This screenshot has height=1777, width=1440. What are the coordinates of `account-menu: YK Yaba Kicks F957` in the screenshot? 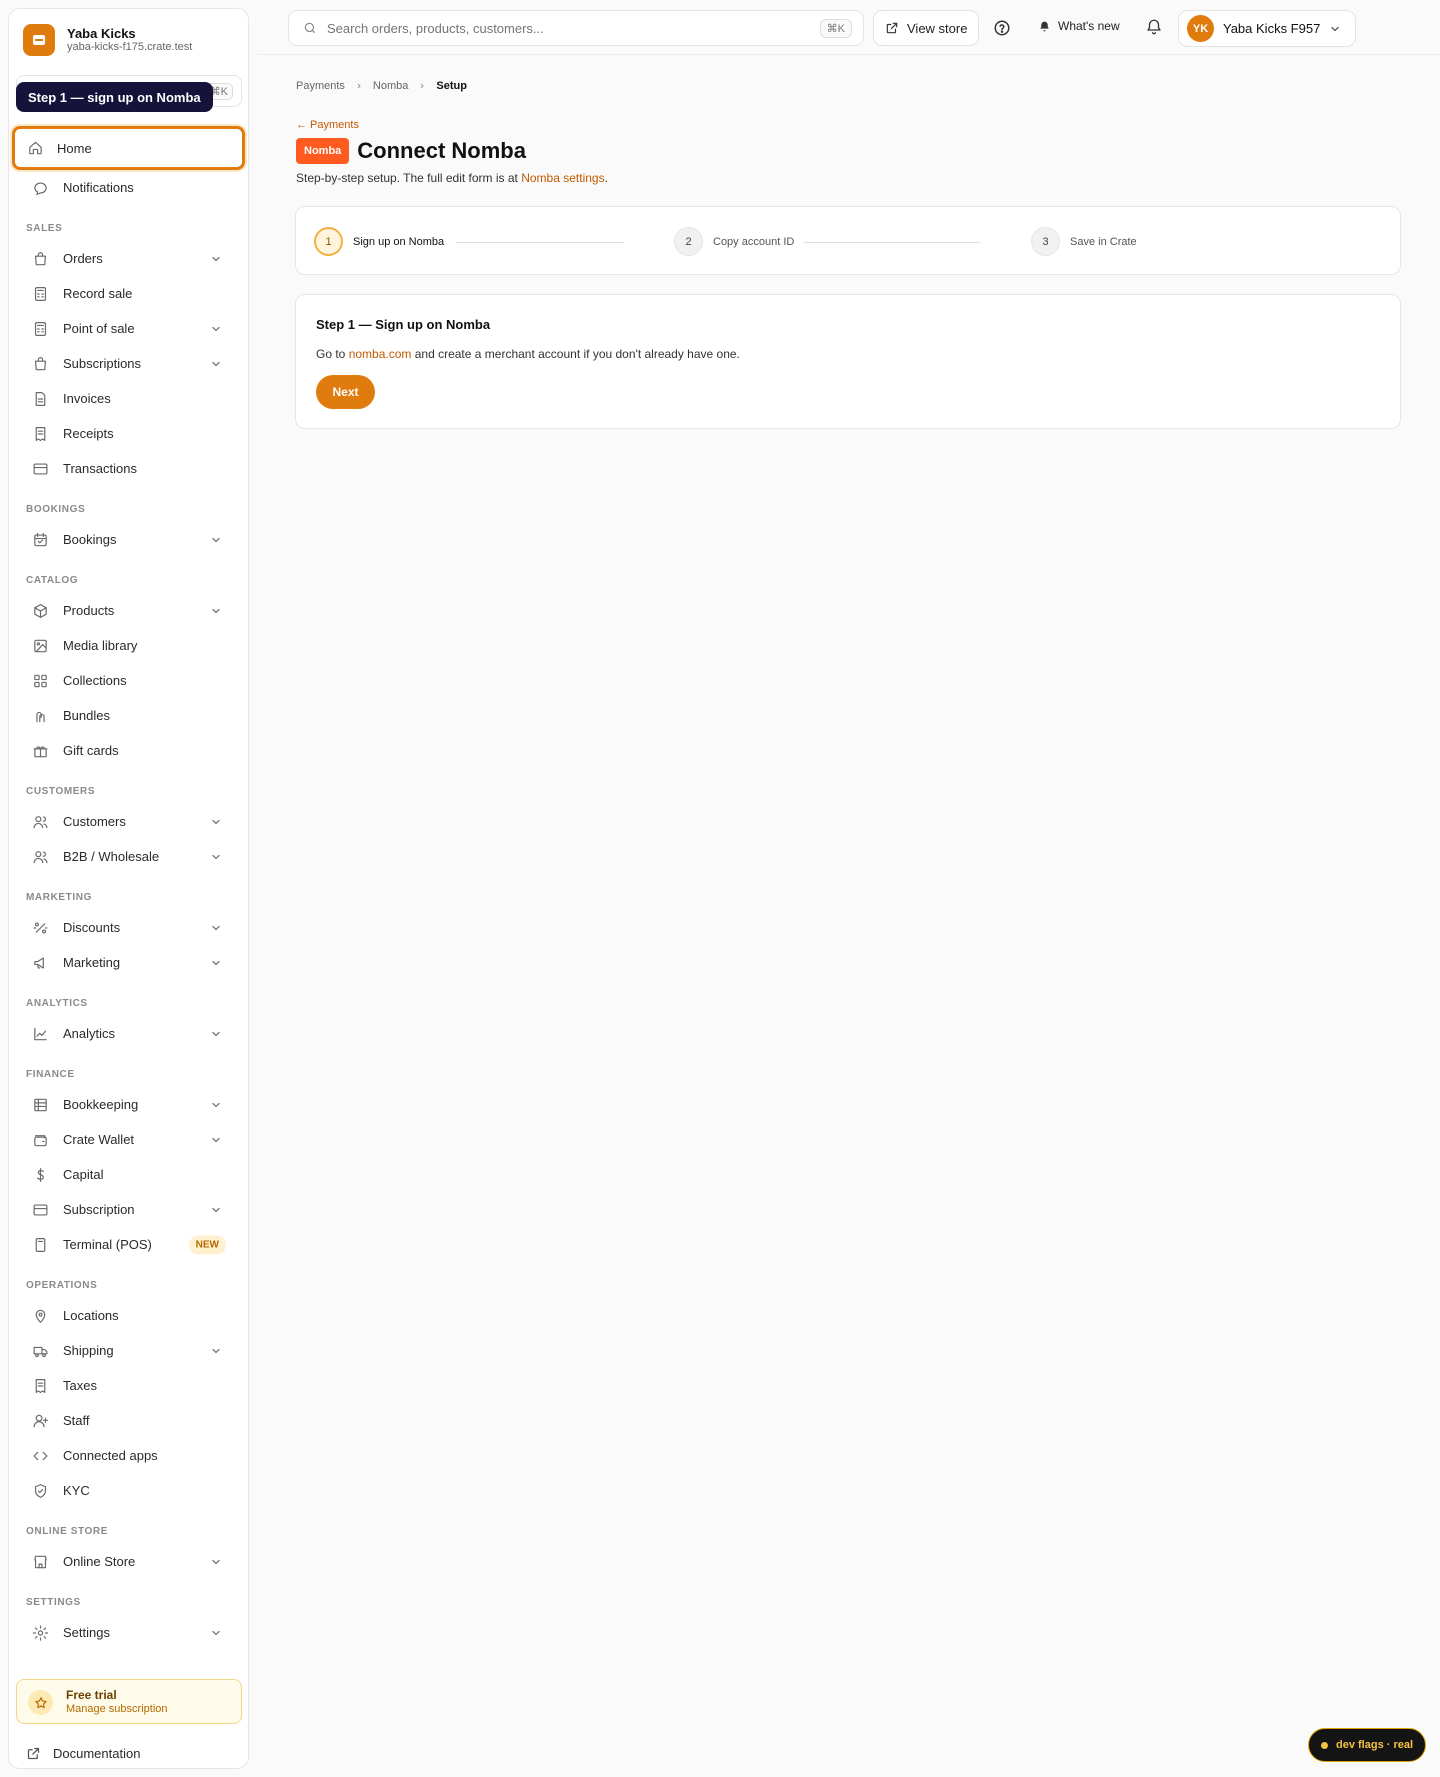 It's located at (1267, 28).